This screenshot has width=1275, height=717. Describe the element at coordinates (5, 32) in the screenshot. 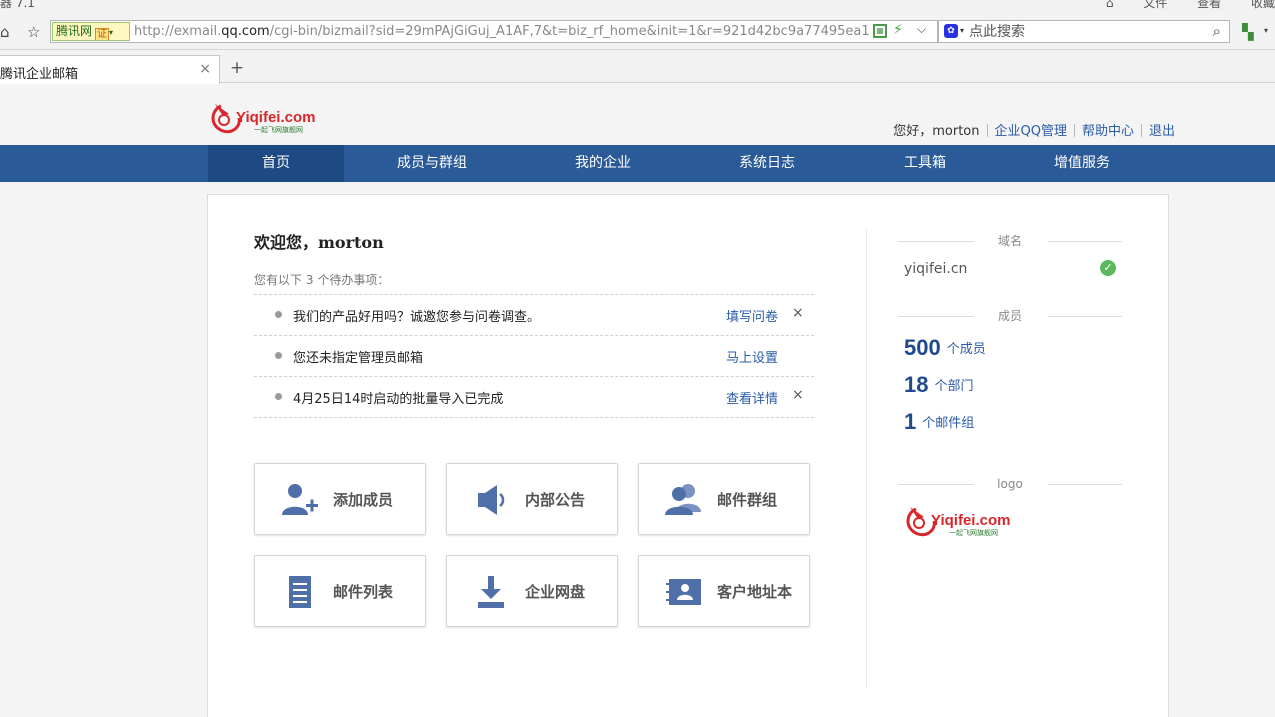

I see `home-icon: ⌂` at that location.